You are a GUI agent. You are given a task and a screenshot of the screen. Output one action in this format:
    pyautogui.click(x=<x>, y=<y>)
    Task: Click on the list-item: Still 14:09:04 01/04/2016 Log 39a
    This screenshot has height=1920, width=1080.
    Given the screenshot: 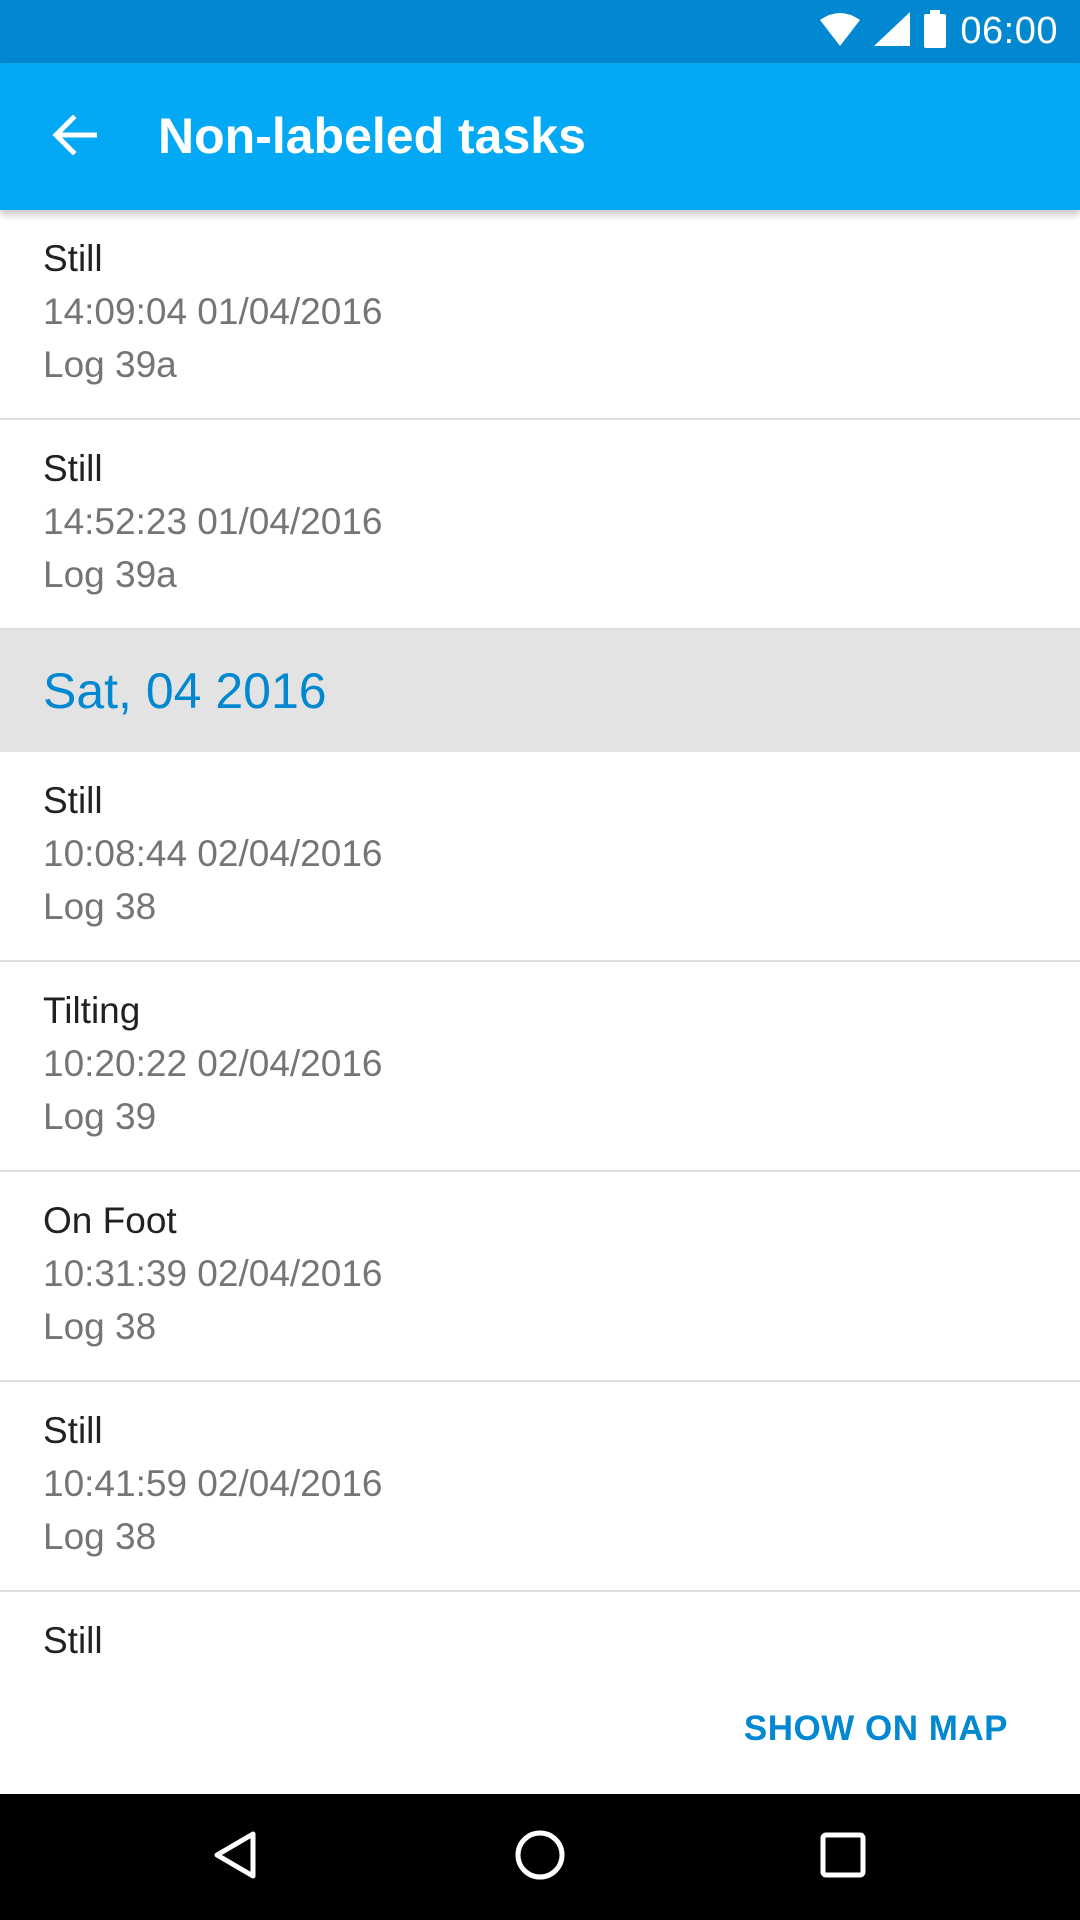 What is the action you would take?
    pyautogui.click(x=540, y=315)
    